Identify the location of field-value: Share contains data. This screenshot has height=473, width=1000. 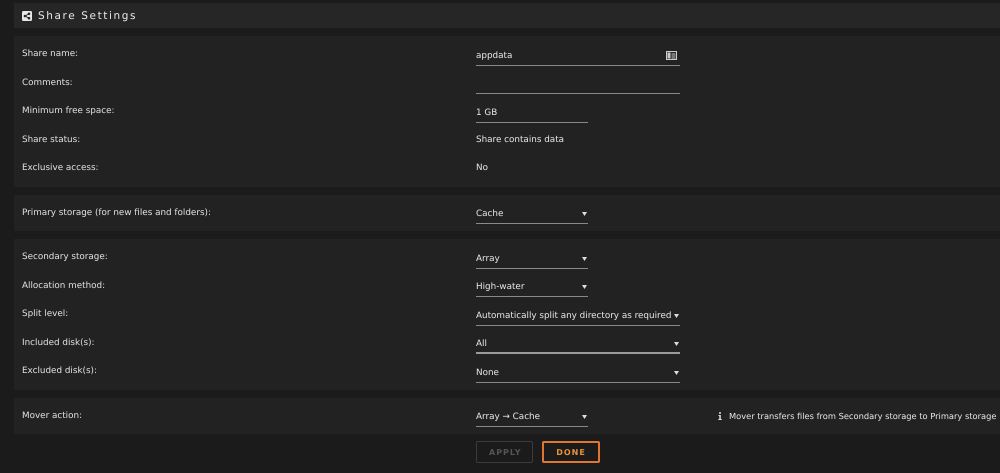
(520, 139).